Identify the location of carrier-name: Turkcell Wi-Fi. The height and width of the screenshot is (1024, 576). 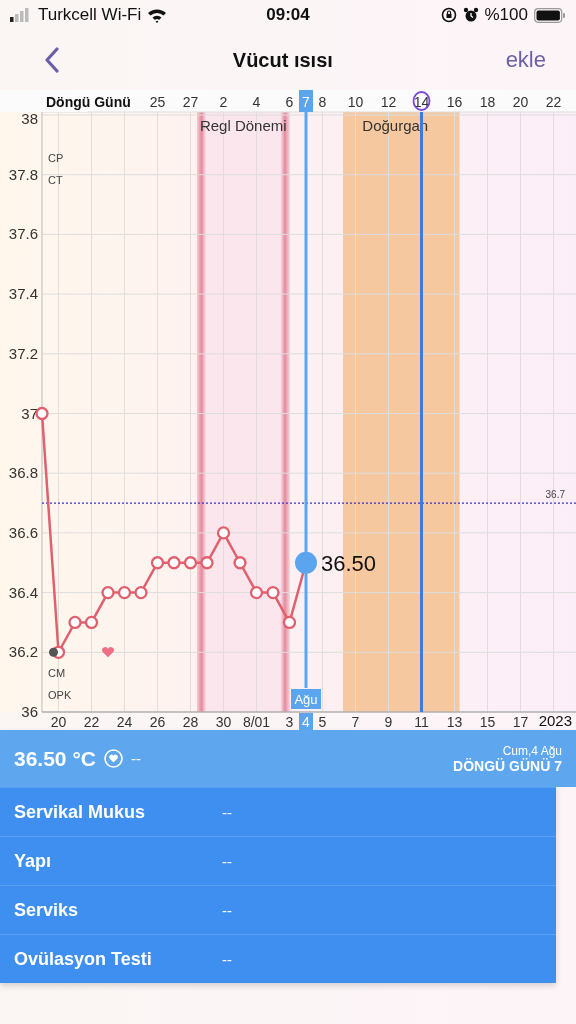
(90, 15).